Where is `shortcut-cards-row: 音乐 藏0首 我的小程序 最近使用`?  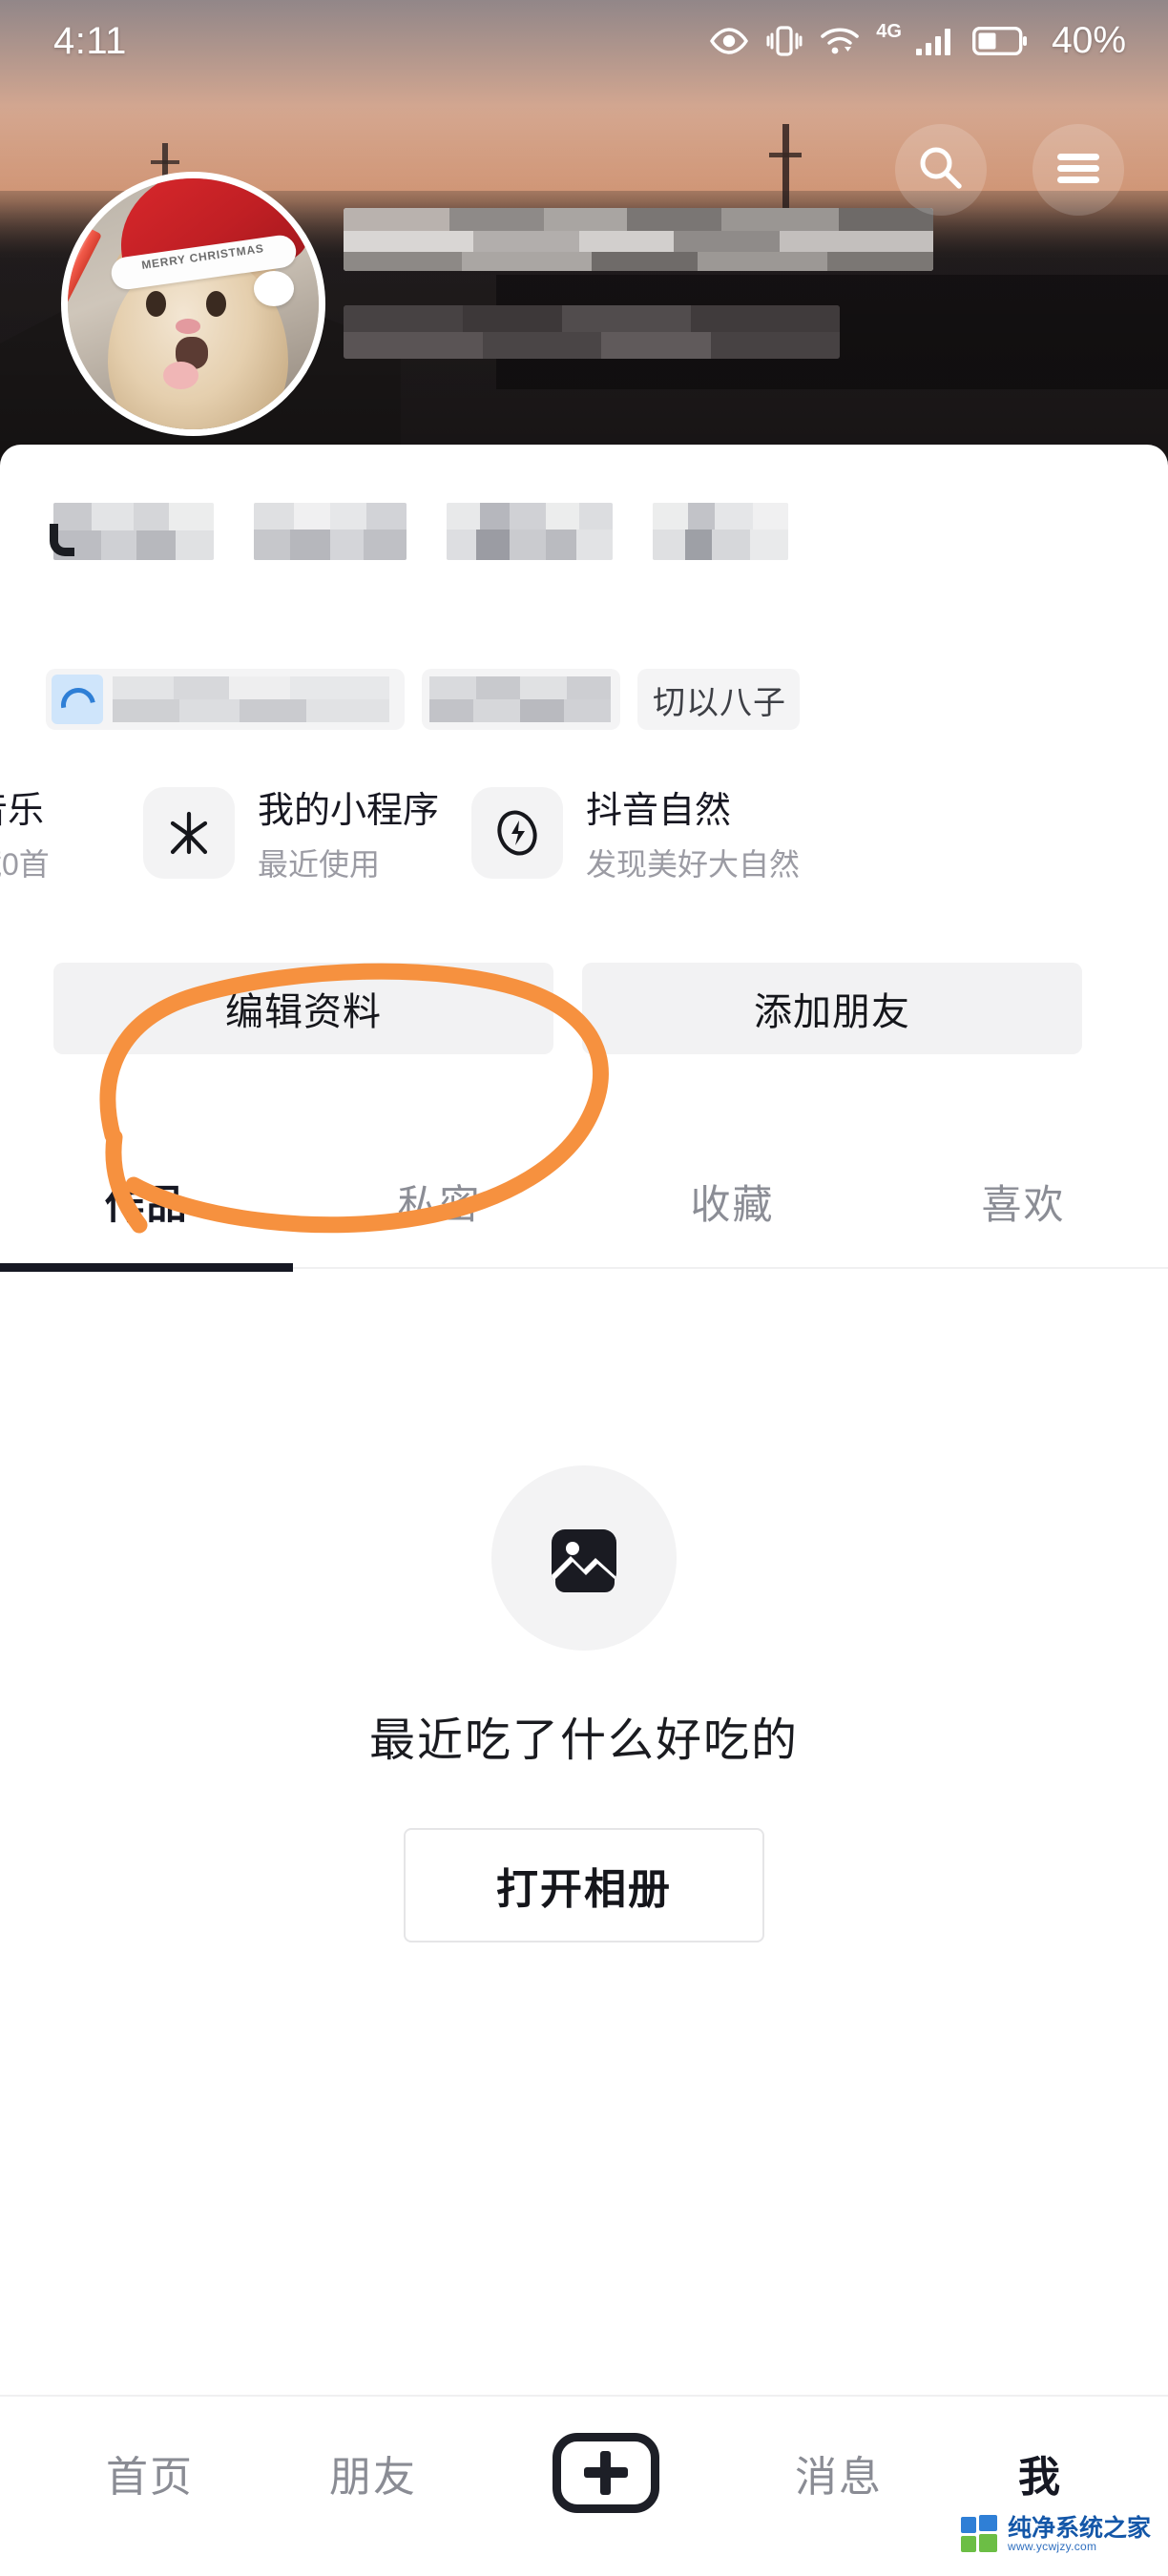 shortcut-cards-row: 音乐 藏0首 我的小程序 最近使用 is located at coordinates (416, 832).